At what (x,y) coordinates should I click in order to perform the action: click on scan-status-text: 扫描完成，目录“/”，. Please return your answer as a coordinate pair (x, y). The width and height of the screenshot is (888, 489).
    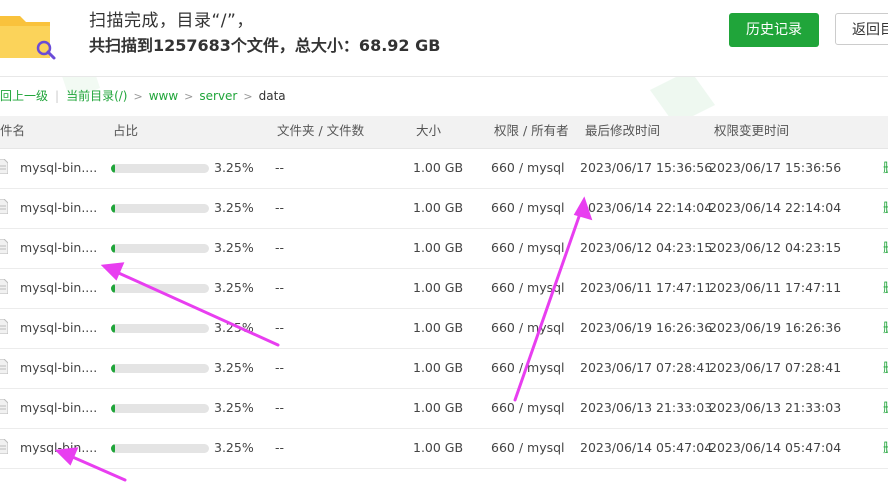
    Looking at the image, I should click on (171, 21).